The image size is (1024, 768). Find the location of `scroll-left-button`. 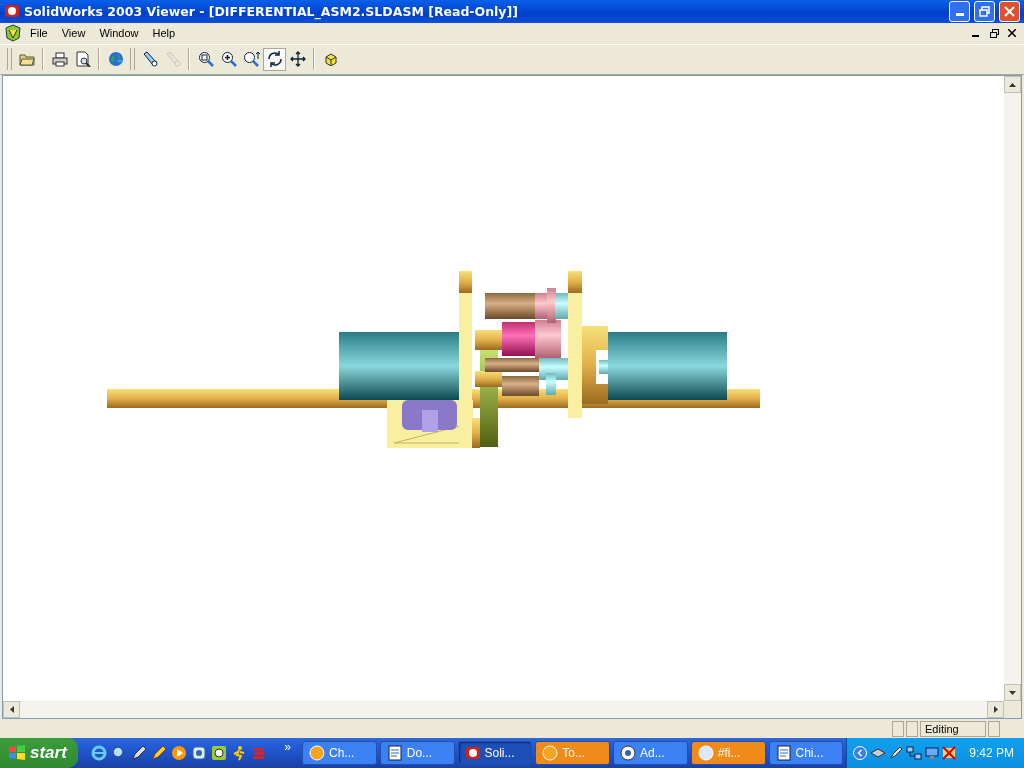

scroll-left-button is located at coordinates (11, 710).